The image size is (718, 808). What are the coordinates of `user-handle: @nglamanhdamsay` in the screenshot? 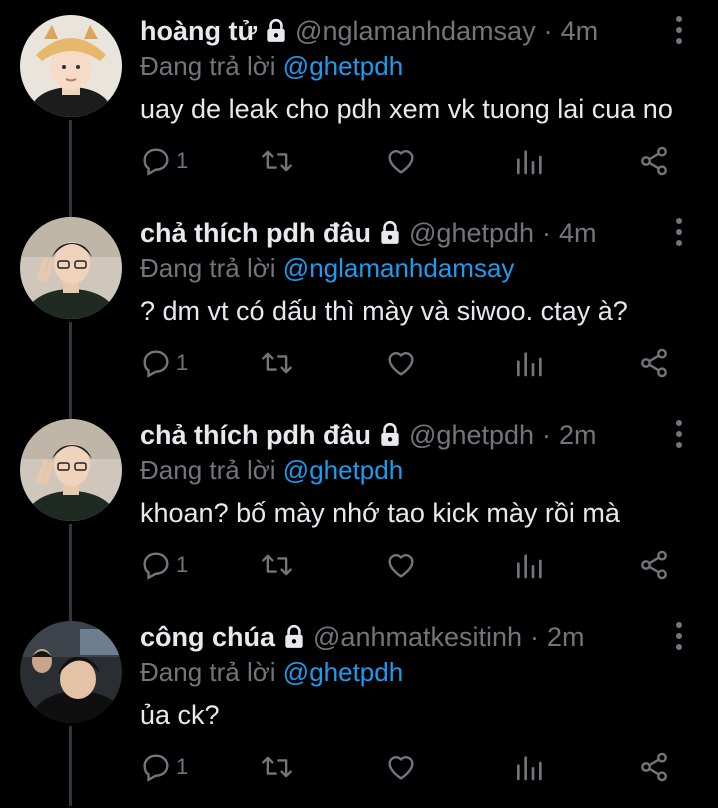 It's located at (415, 31).